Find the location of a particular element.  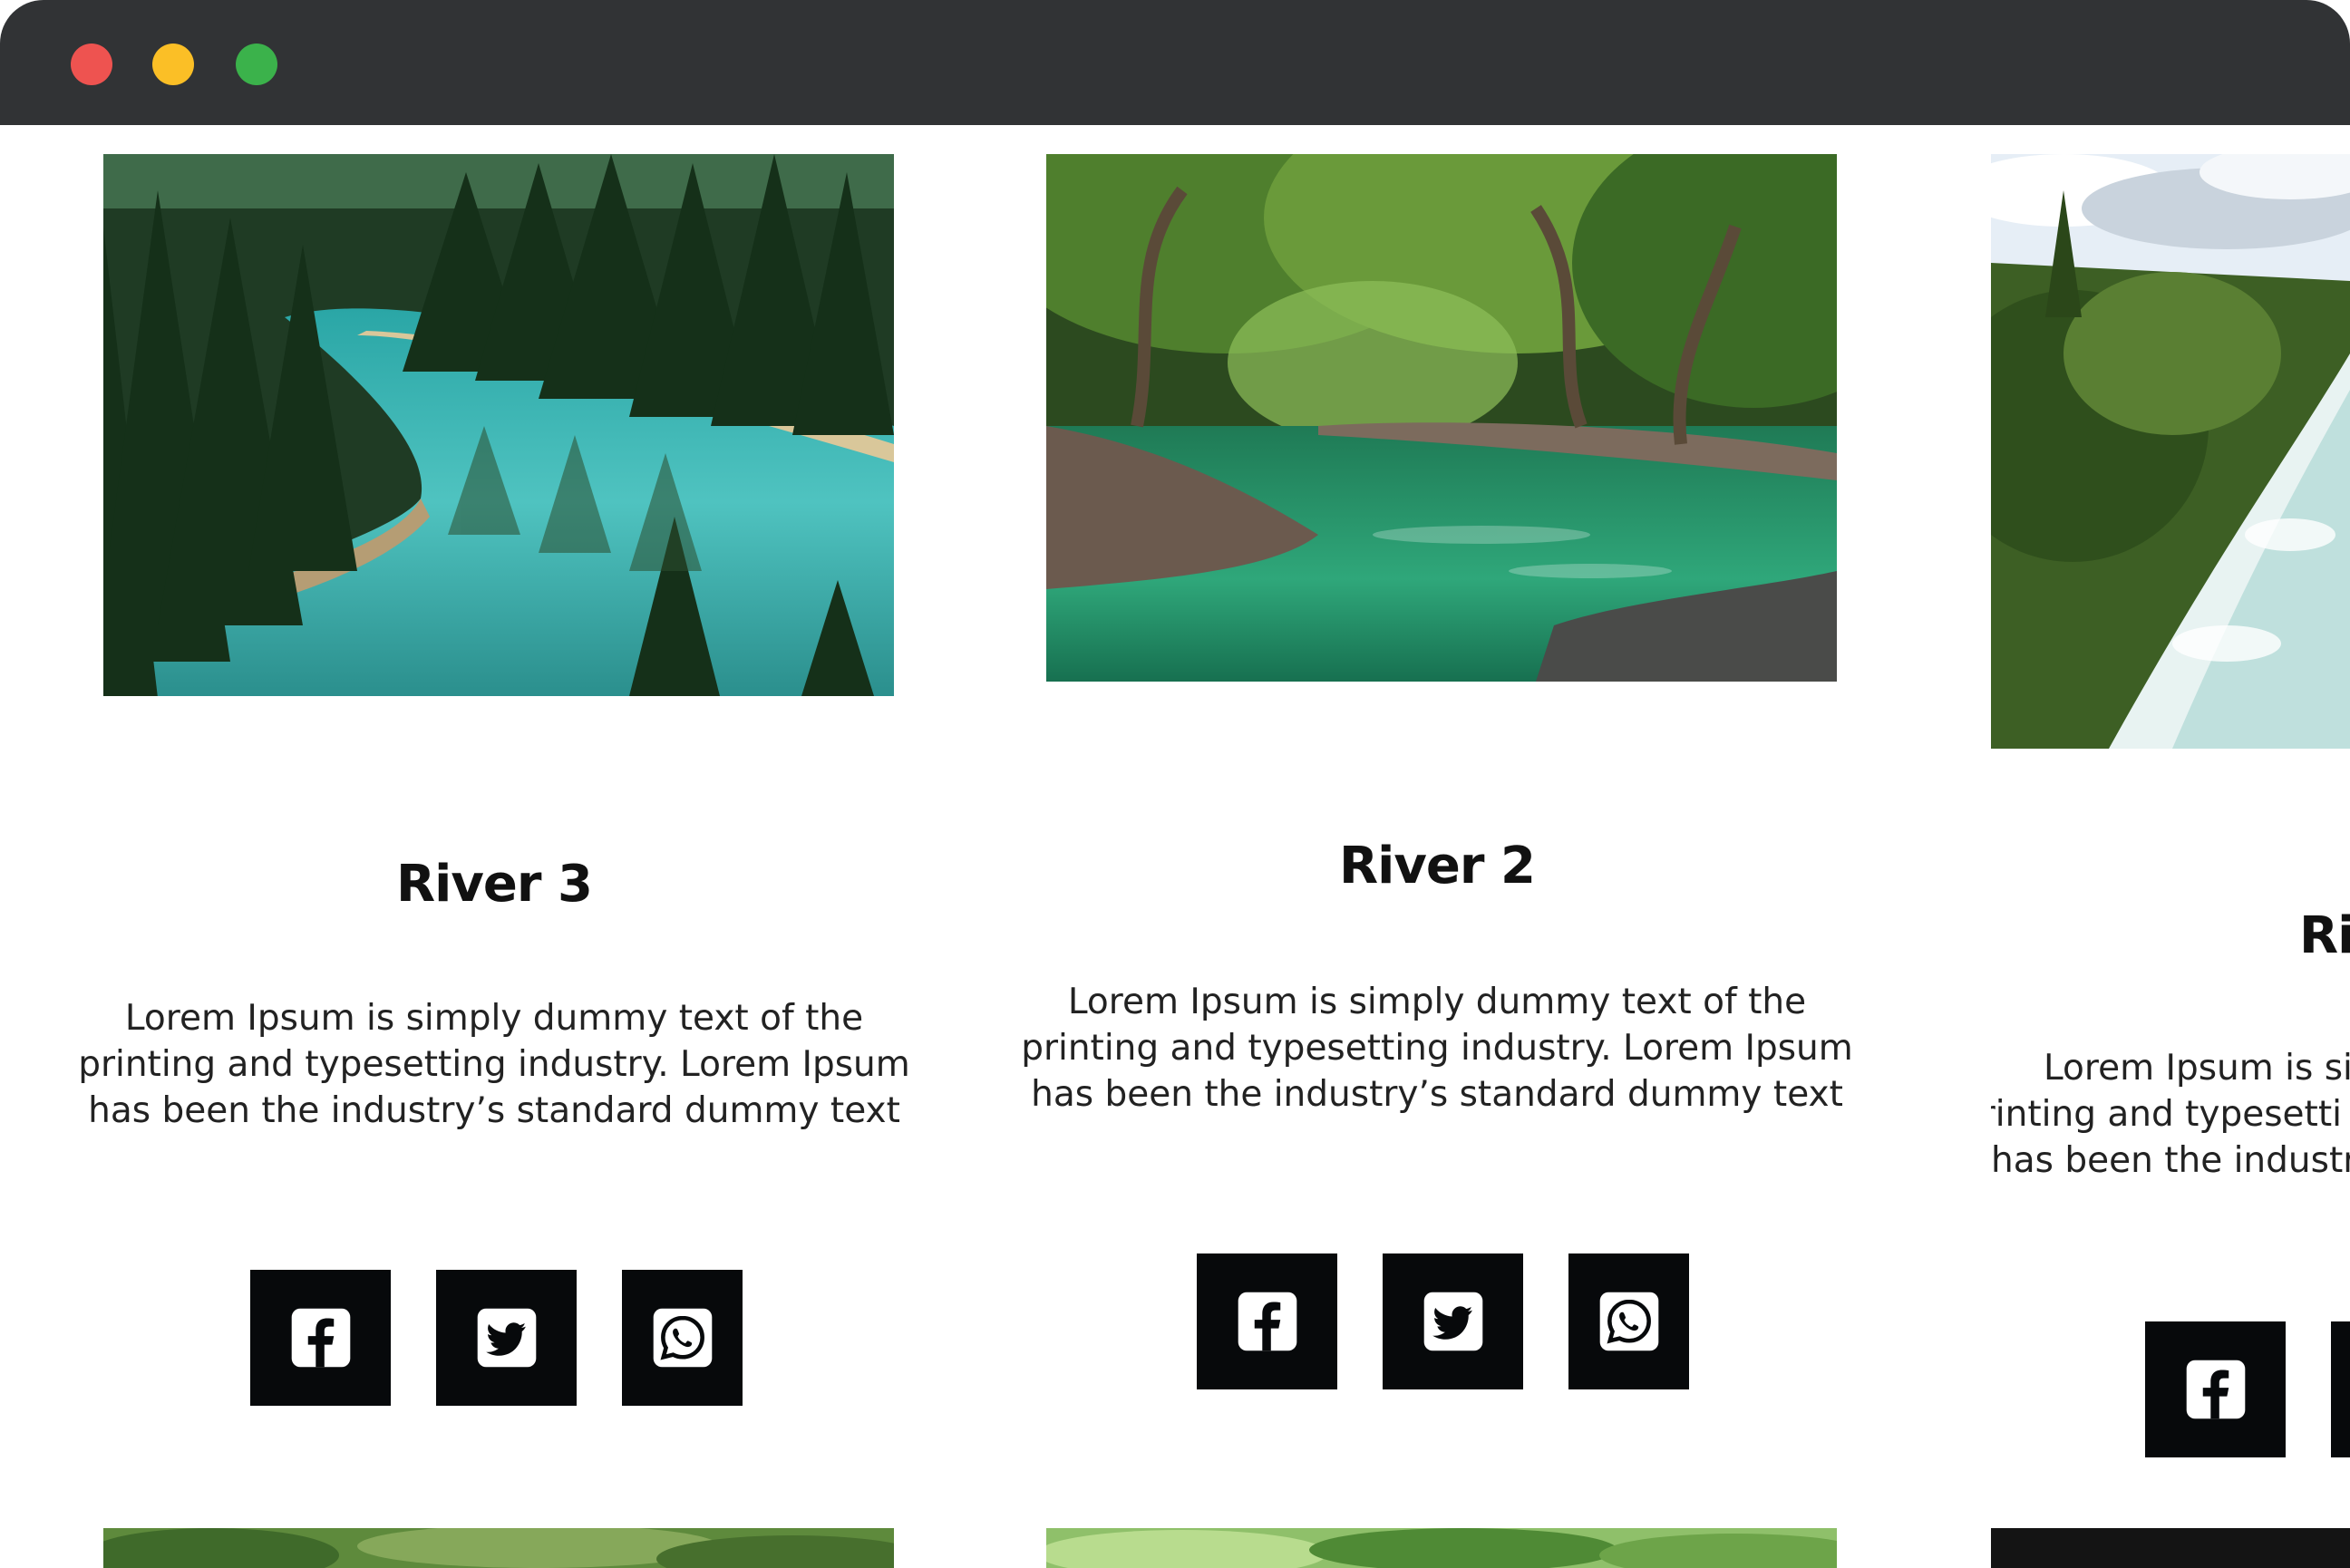

river-trees-picture is located at coordinates (1441, 418).